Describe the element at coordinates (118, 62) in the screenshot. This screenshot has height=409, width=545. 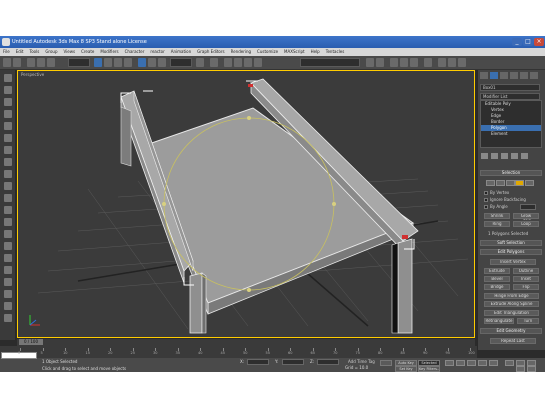
I see `rectangular-selection-icon` at that location.